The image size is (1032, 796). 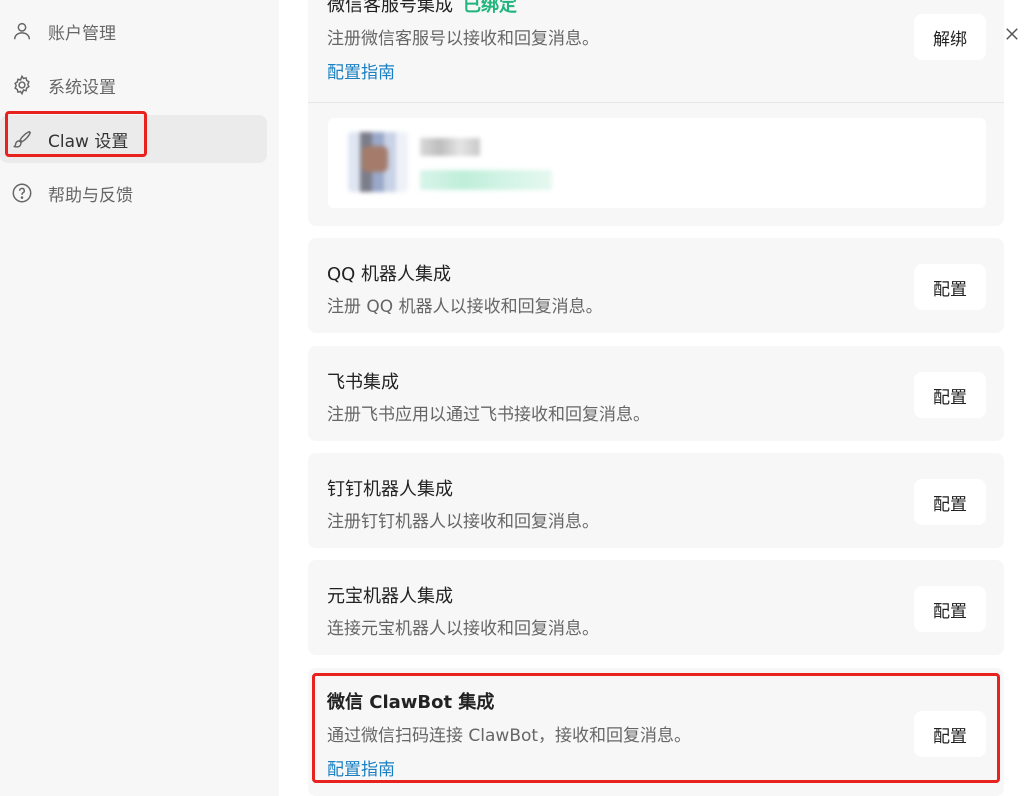 What do you see at coordinates (656, 607) in the screenshot?
I see `yuanbao-bot-card: 元宝机器人集成 连接元宝机器人以接收和回复消息。 配置` at bounding box center [656, 607].